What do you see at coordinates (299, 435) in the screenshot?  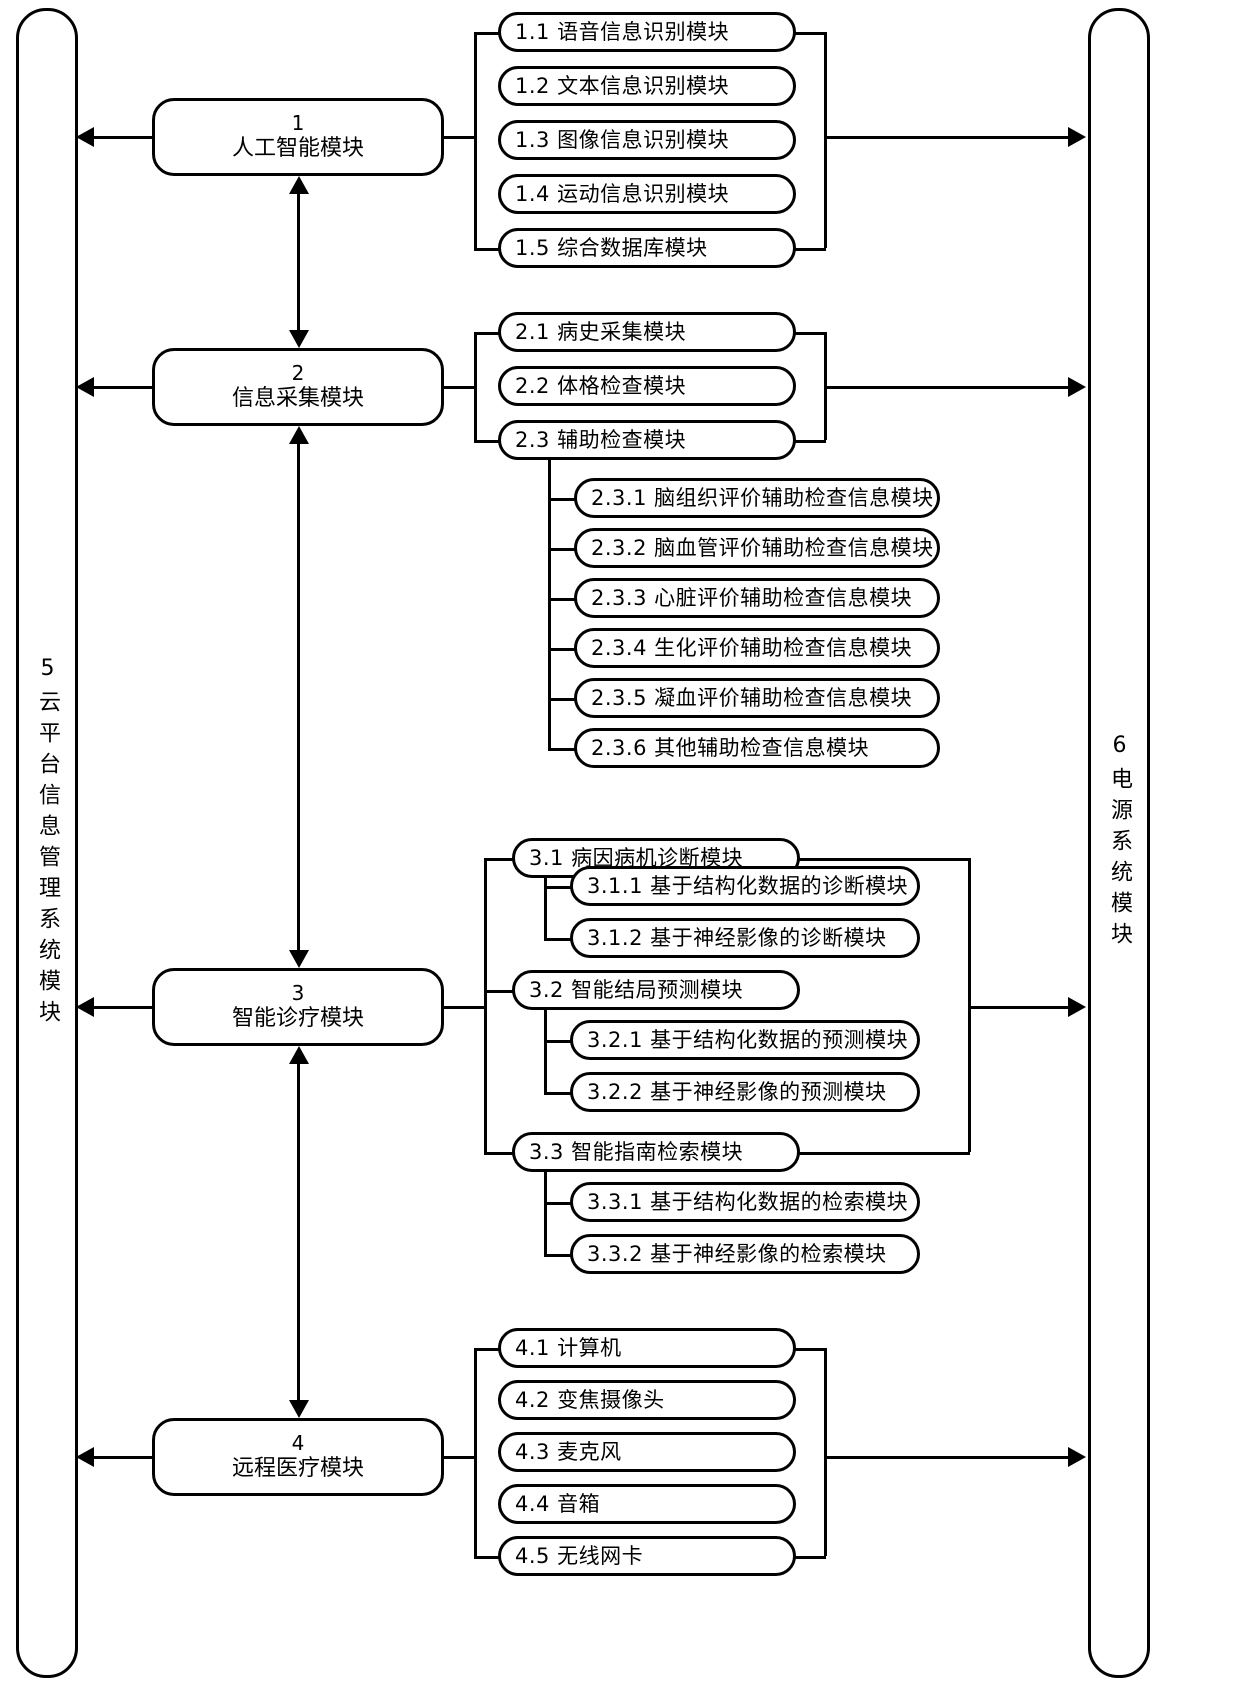 I see `arrowhead-m2-m3-up` at bounding box center [299, 435].